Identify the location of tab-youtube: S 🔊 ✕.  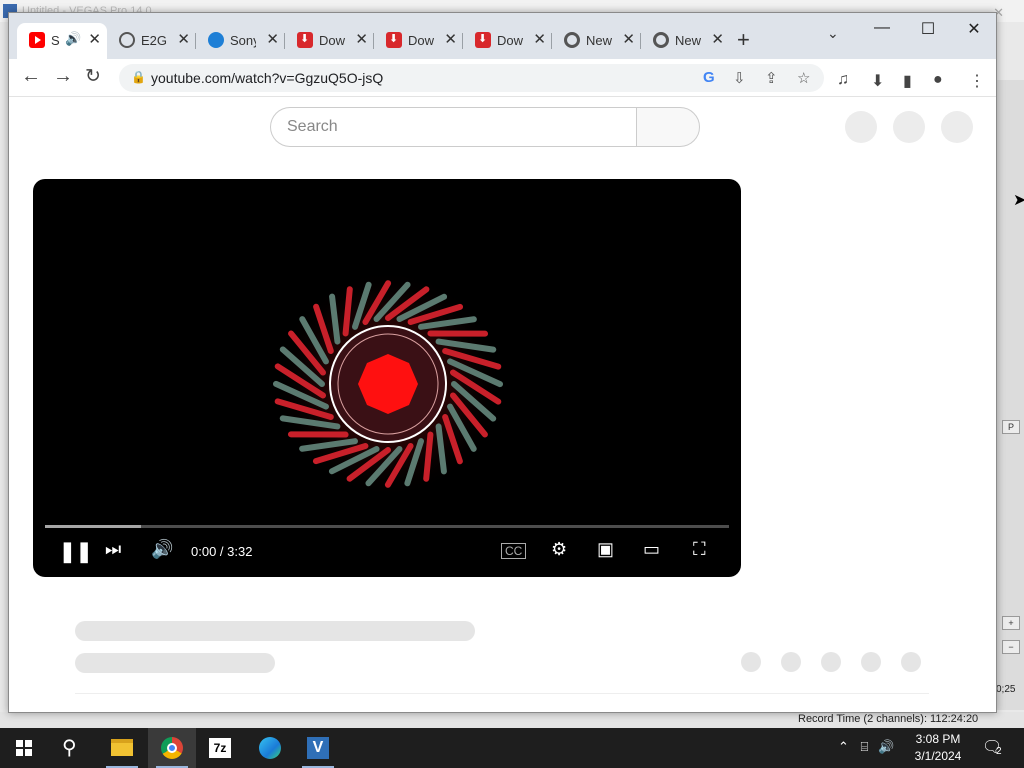
(62, 41).